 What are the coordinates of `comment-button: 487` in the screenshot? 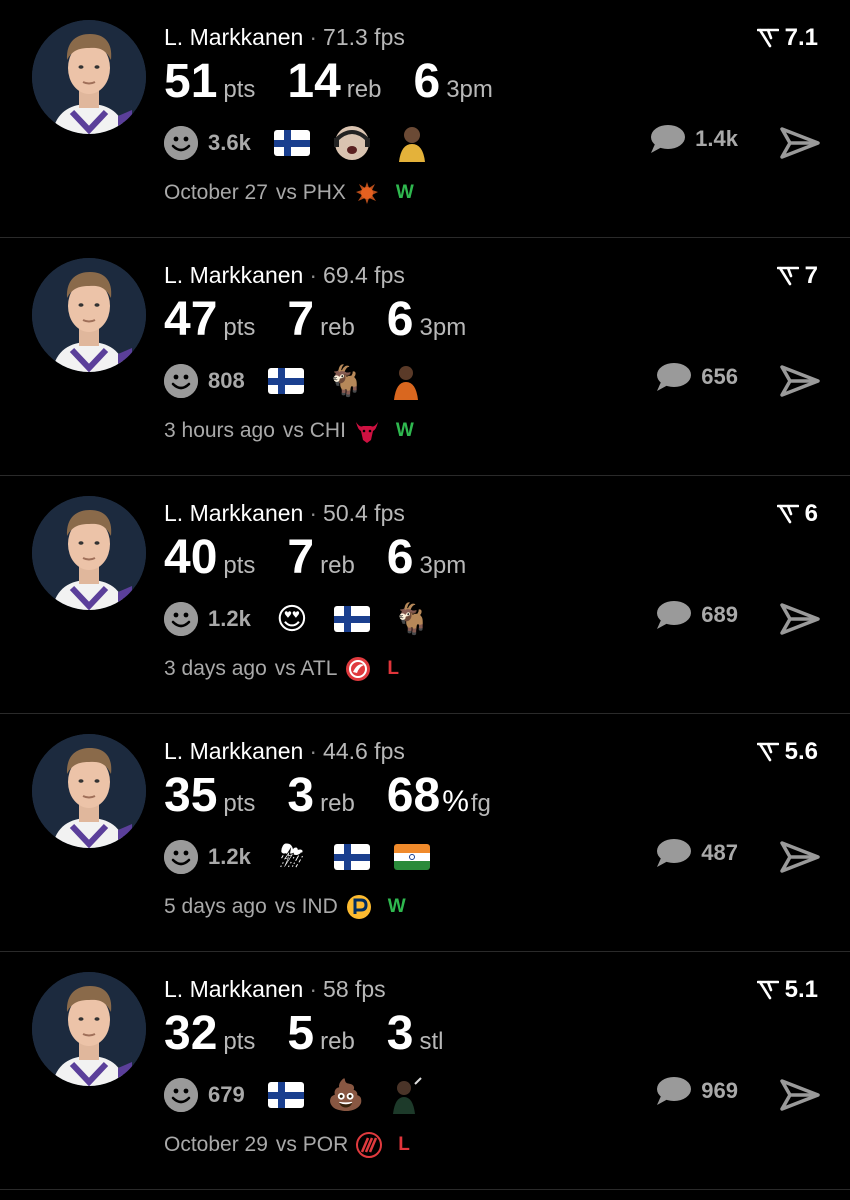 It's located at (696, 853).